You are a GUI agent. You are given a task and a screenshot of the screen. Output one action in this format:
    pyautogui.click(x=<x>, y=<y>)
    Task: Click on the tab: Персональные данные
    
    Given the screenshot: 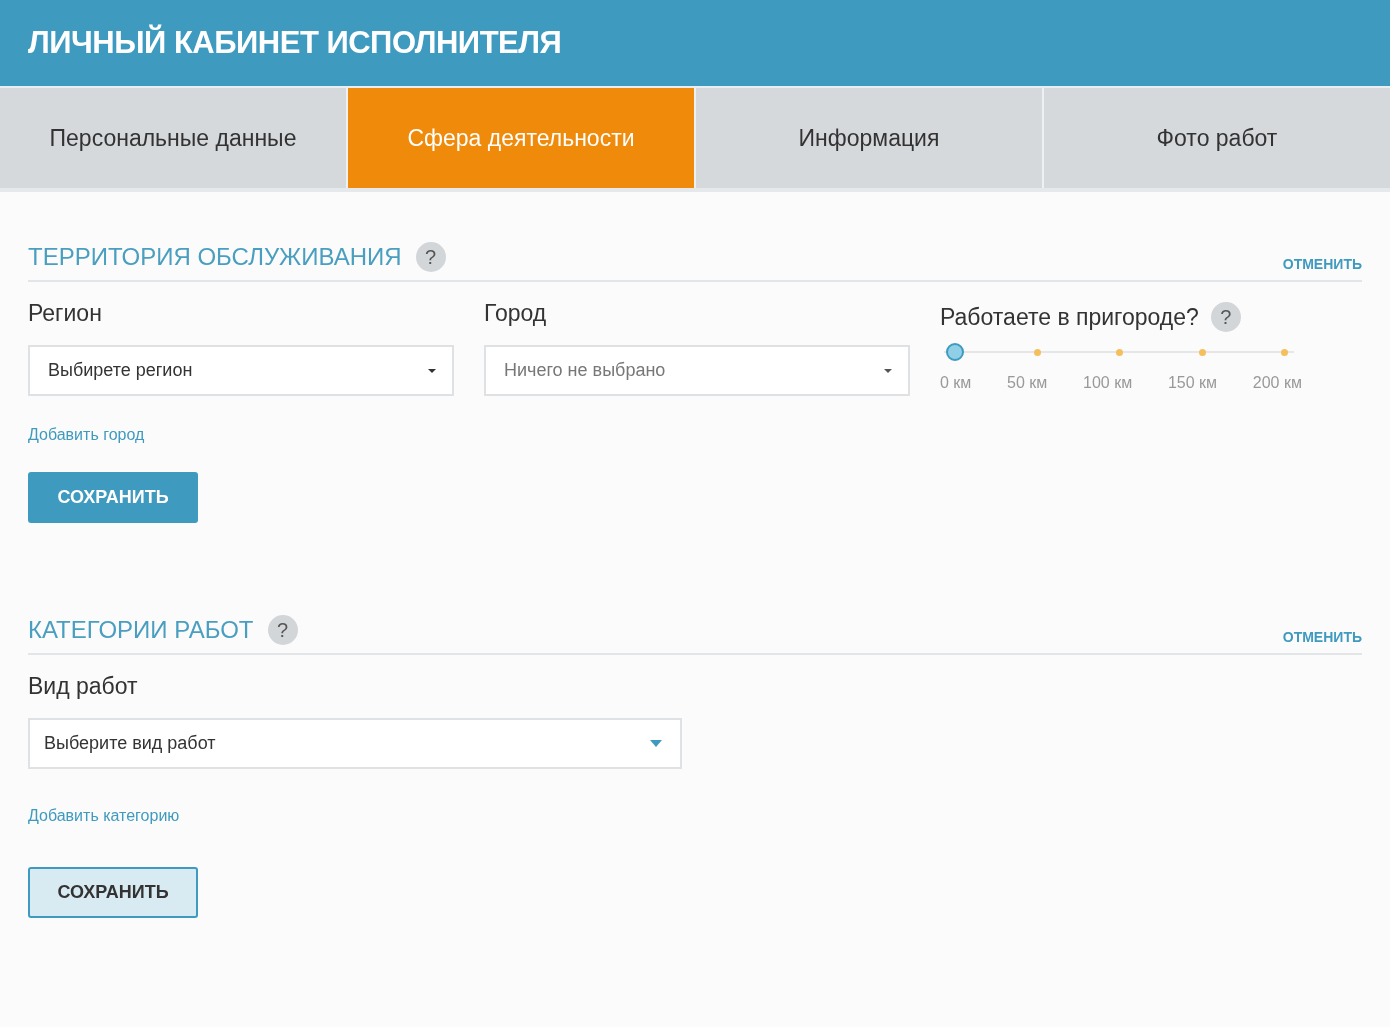 What is the action you would take?
    pyautogui.click(x=173, y=138)
    